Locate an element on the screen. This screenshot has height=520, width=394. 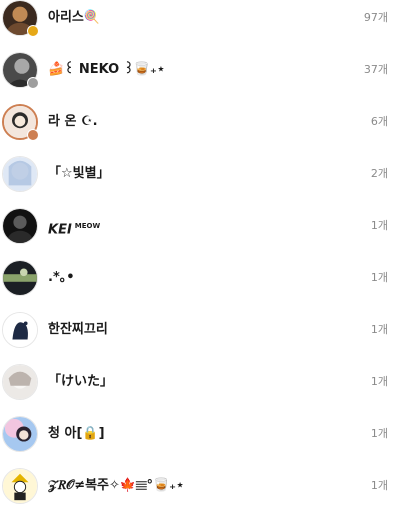
list-item: 아리스🍭 97개 is located at coordinates (197, 26).